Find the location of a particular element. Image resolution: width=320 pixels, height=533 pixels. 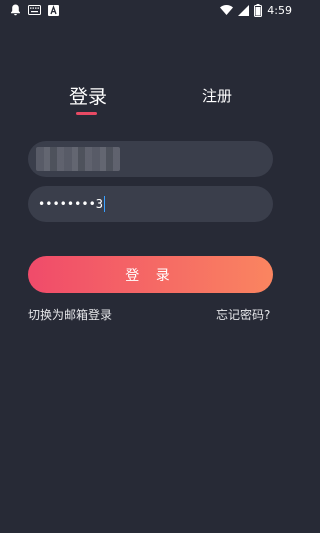

bell-icon is located at coordinates (15, 10).